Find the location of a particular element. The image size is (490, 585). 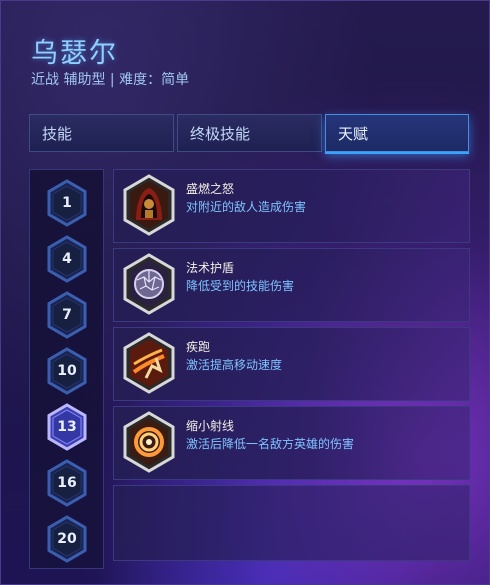

talent-option-1: 盛燃之怒 对附近的敌人造成伤害 is located at coordinates (291, 206).